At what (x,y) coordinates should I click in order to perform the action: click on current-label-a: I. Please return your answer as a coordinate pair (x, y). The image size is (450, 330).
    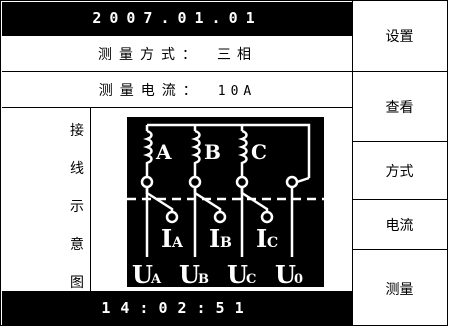
    Looking at the image, I should click on (166, 238).